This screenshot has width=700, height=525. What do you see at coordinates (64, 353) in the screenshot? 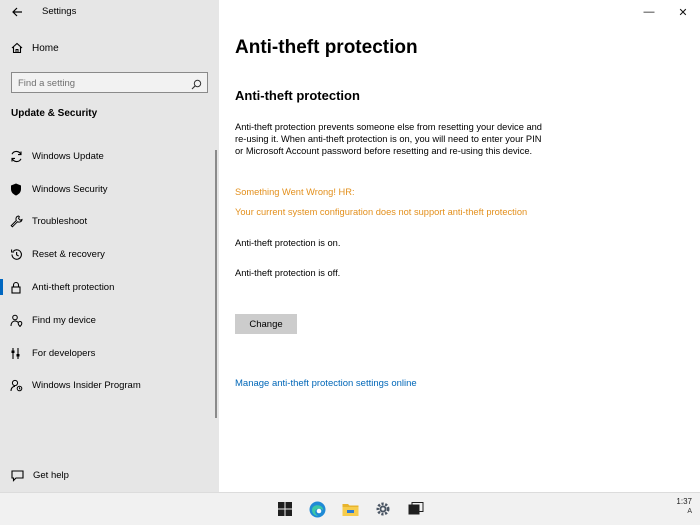
I see `sidebar-item-label: For developers` at bounding box center [64, 353].